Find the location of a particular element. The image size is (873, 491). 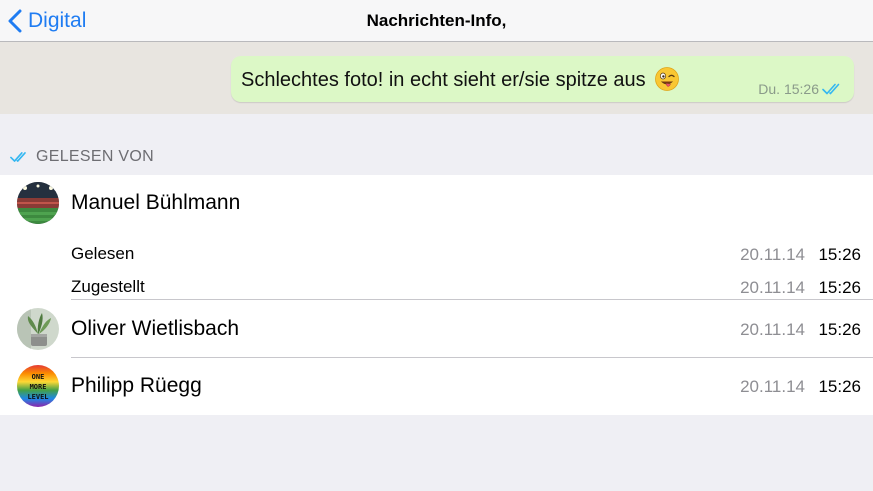

svg-text: LEVEL is located at coordinates (37, 397).